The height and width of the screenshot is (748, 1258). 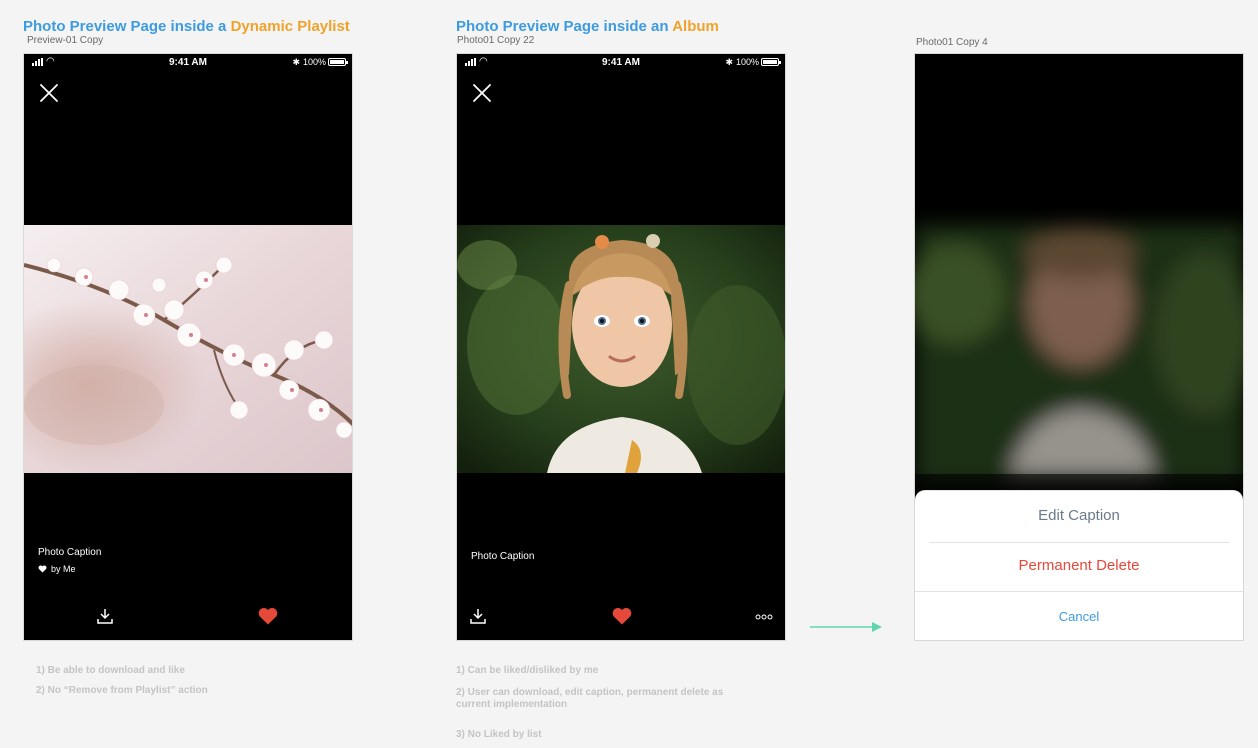 I want to click on artboard-label: Preview-01 Copy, so click(x=65, y=40).